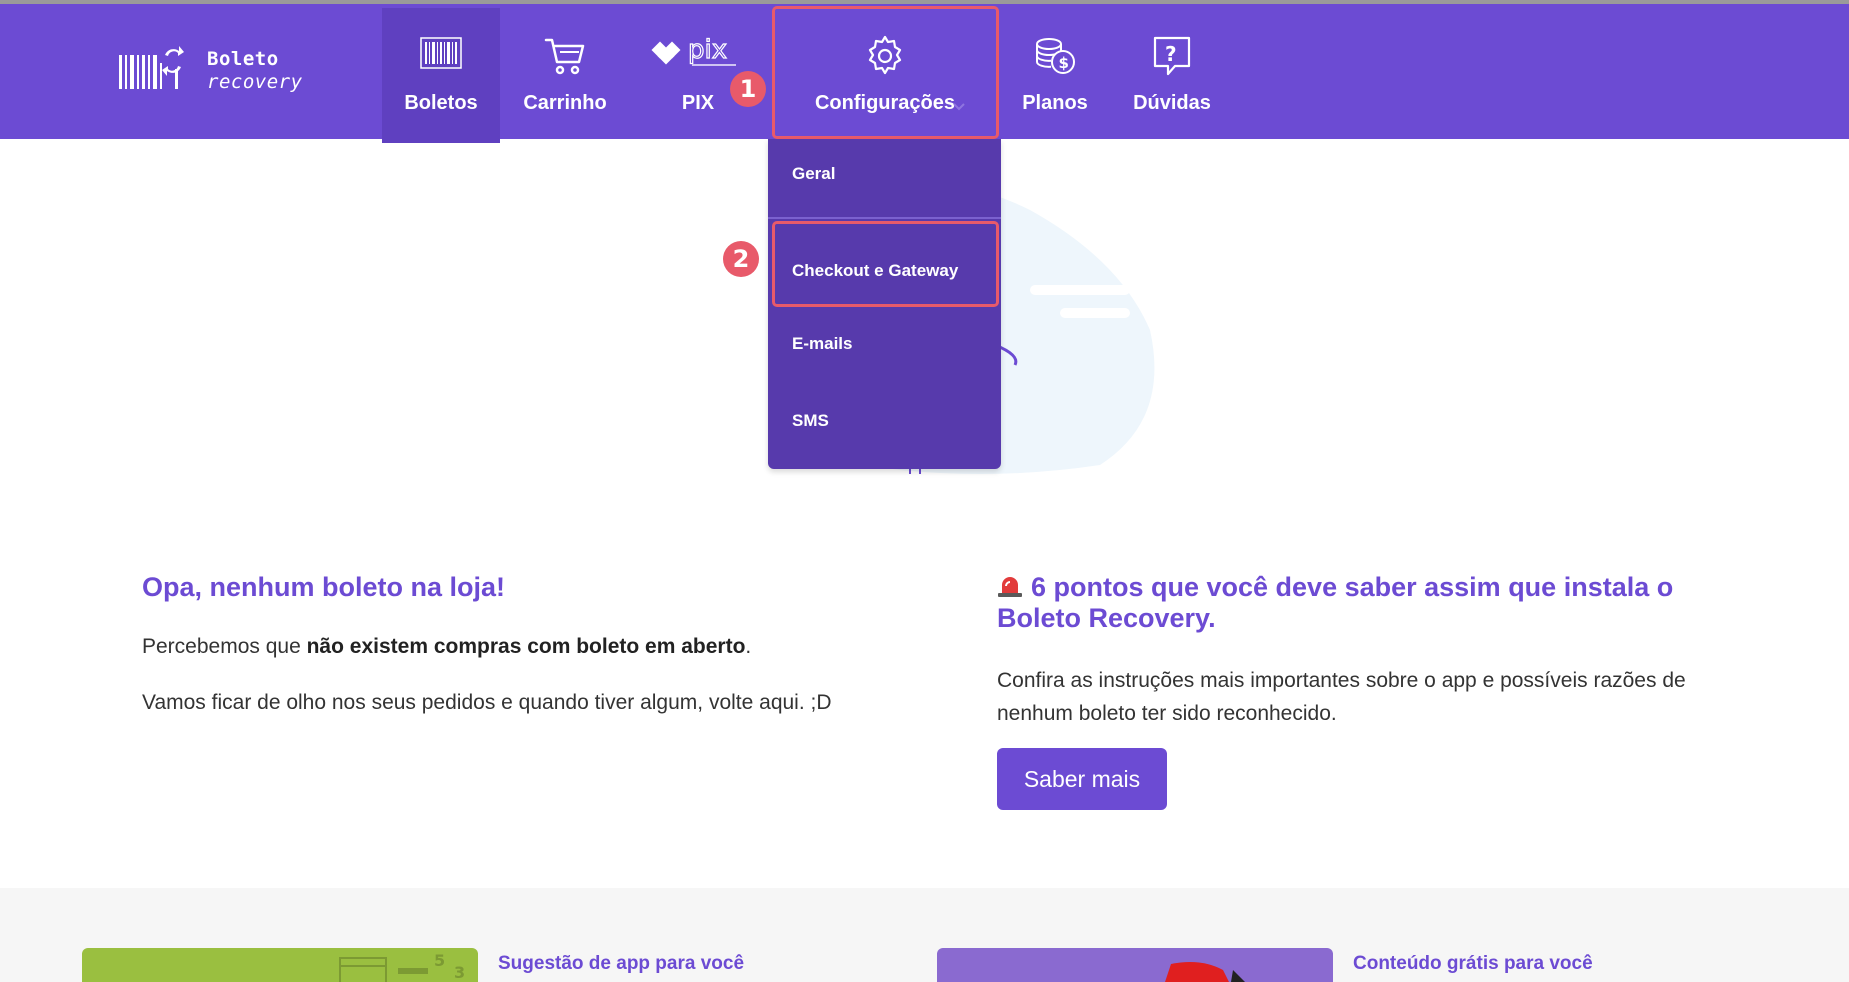  What do you see at coordinates (741, 259) in the screenshot?
I see `step-badge-2: 2` at bounding box center [741, 259].